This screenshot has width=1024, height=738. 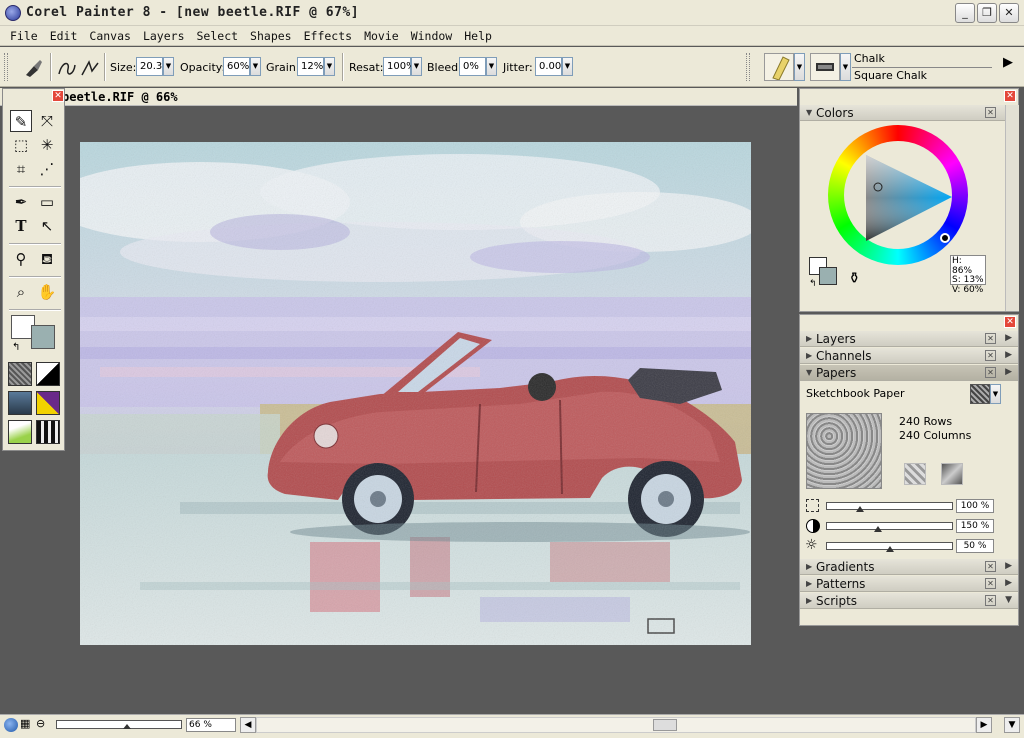 I want to click on selection-adjuster-icon: ⋰, so click(x=47, y=169).